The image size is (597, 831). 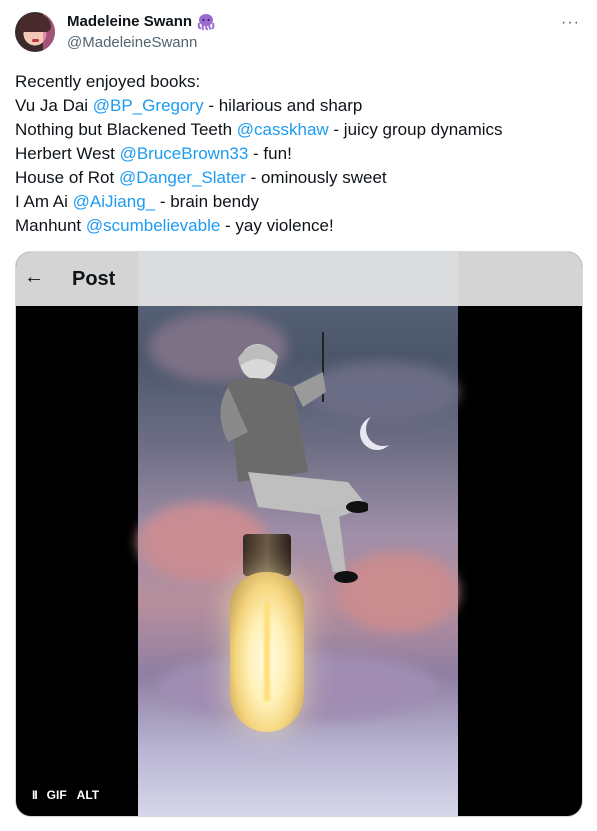 I want to click on tweet-intro: Recently enjoyed books:, so click(x=108, y=81).